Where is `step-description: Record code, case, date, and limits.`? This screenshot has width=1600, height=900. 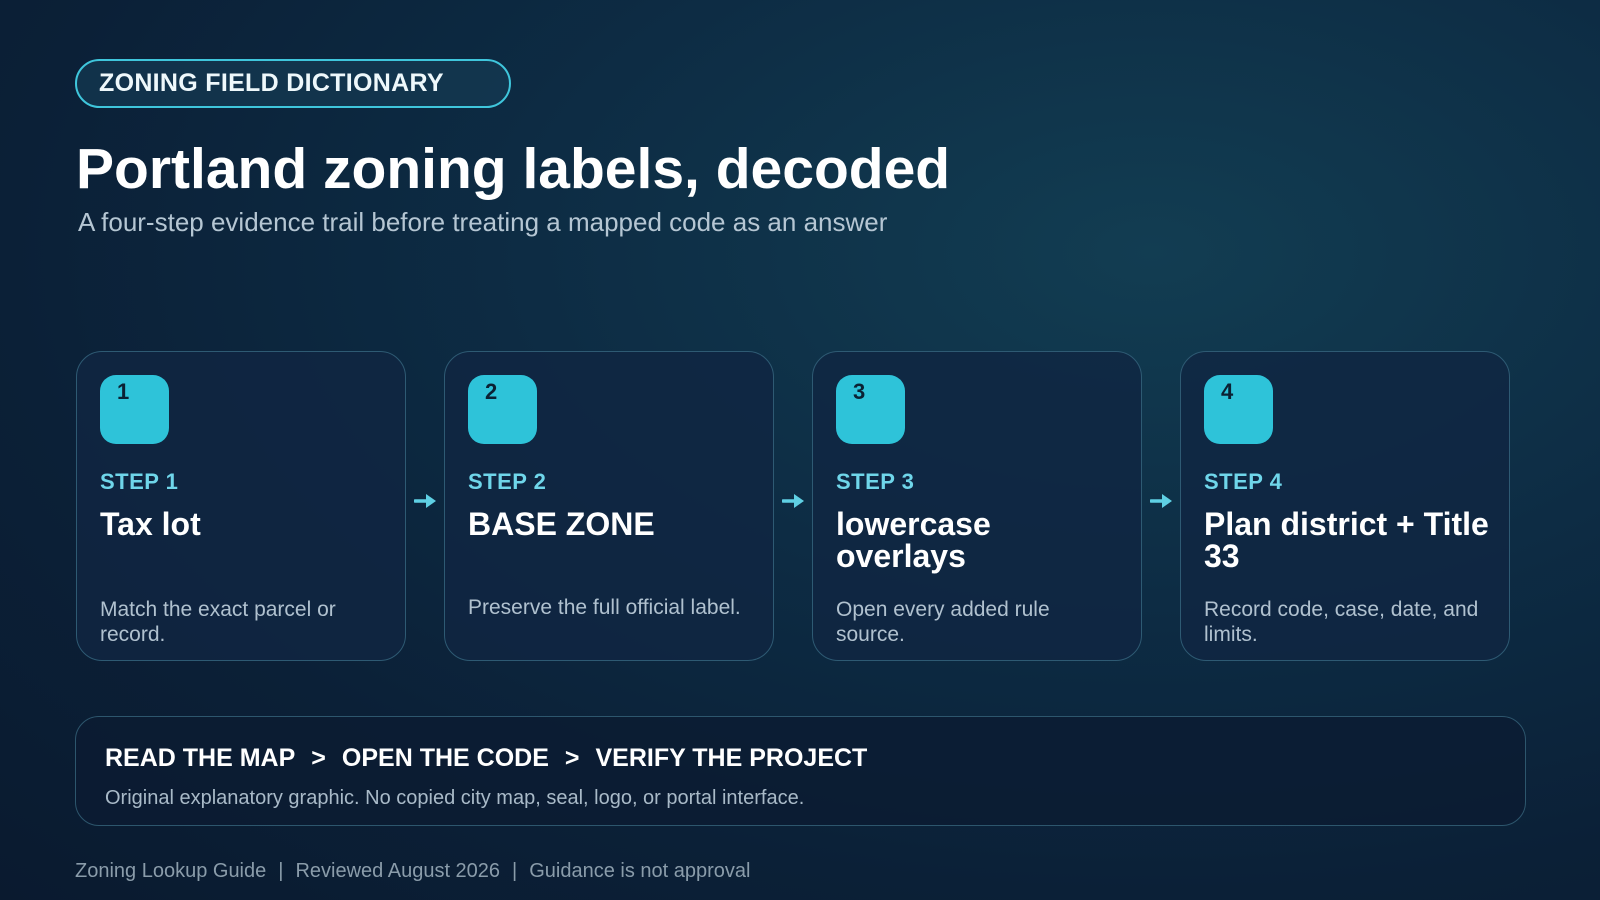
step-description: Record code, case, date, and limits. is located at coordinates (1341, 622).